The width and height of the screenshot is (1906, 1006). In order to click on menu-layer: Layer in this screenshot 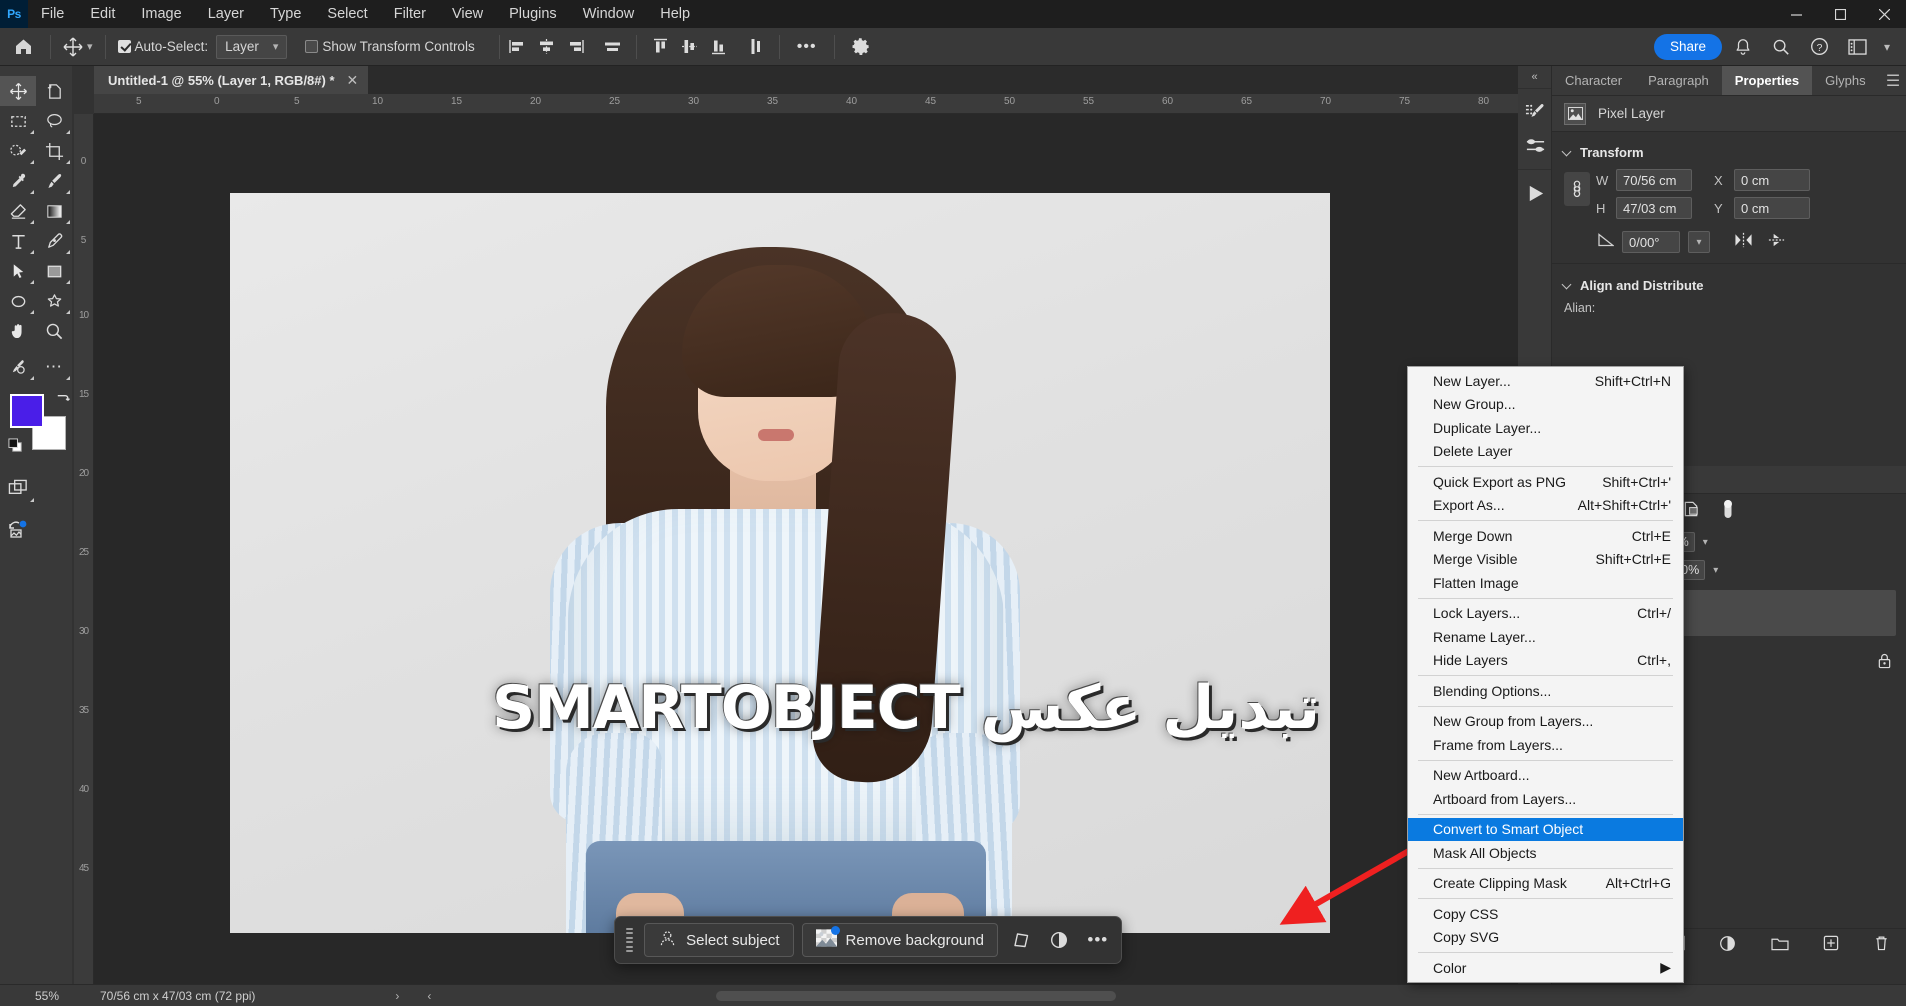, I will do `click(226, 14)`.